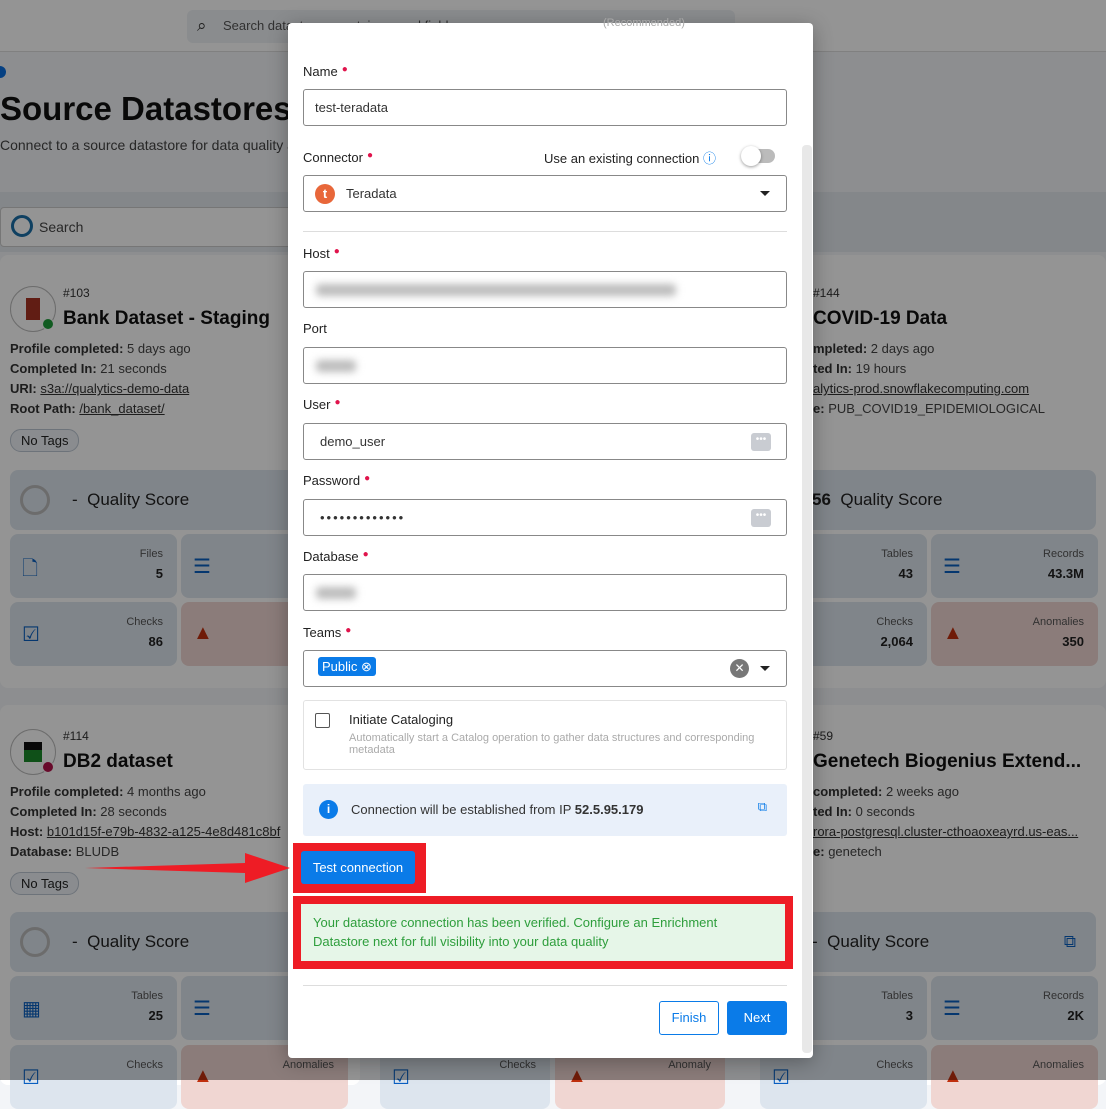  What do you see at coordinates (762, 807) in the screenshot?
I see `copy-icon: ⧉` at bounding box center [762, 807].